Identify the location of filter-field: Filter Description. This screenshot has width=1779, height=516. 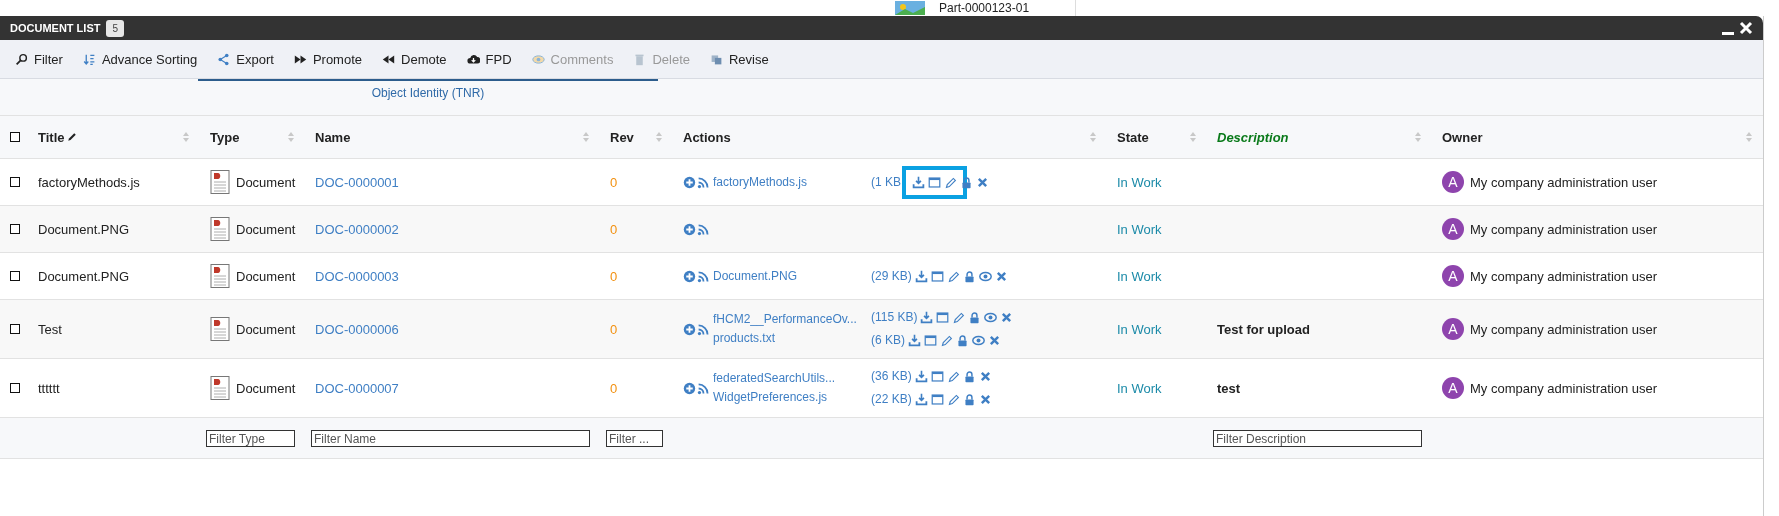
(1317, 439).